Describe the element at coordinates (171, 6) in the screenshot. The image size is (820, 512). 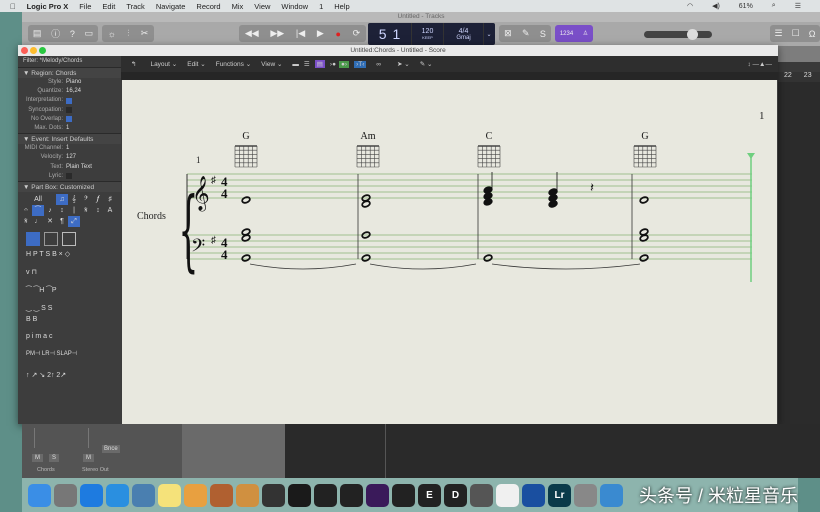
I see `menu-navigate: Navigate` at that location.